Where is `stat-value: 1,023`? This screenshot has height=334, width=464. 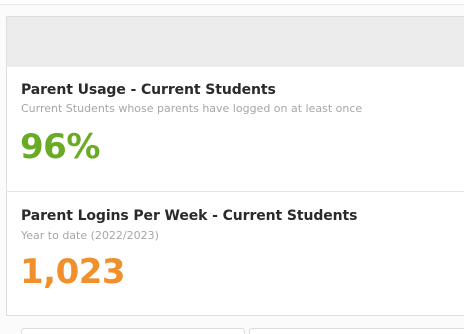
stat-value: 1,023 is located at coordinates (73, 272).